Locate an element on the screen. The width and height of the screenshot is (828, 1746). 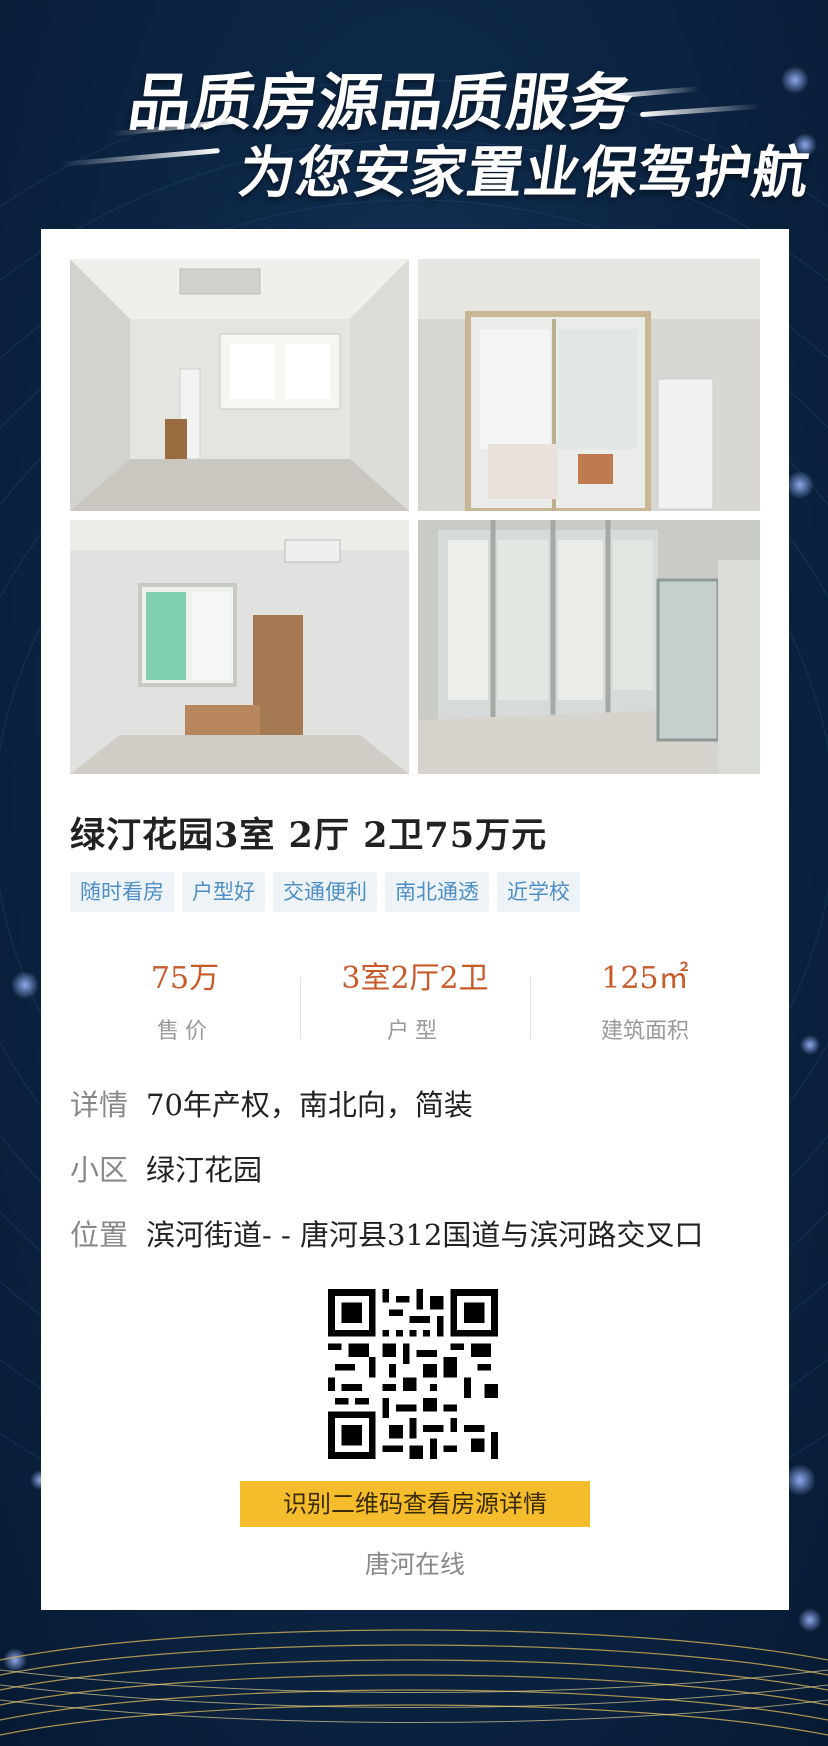
tag-transport: 交通便利 is located at coordinates (325, 892).